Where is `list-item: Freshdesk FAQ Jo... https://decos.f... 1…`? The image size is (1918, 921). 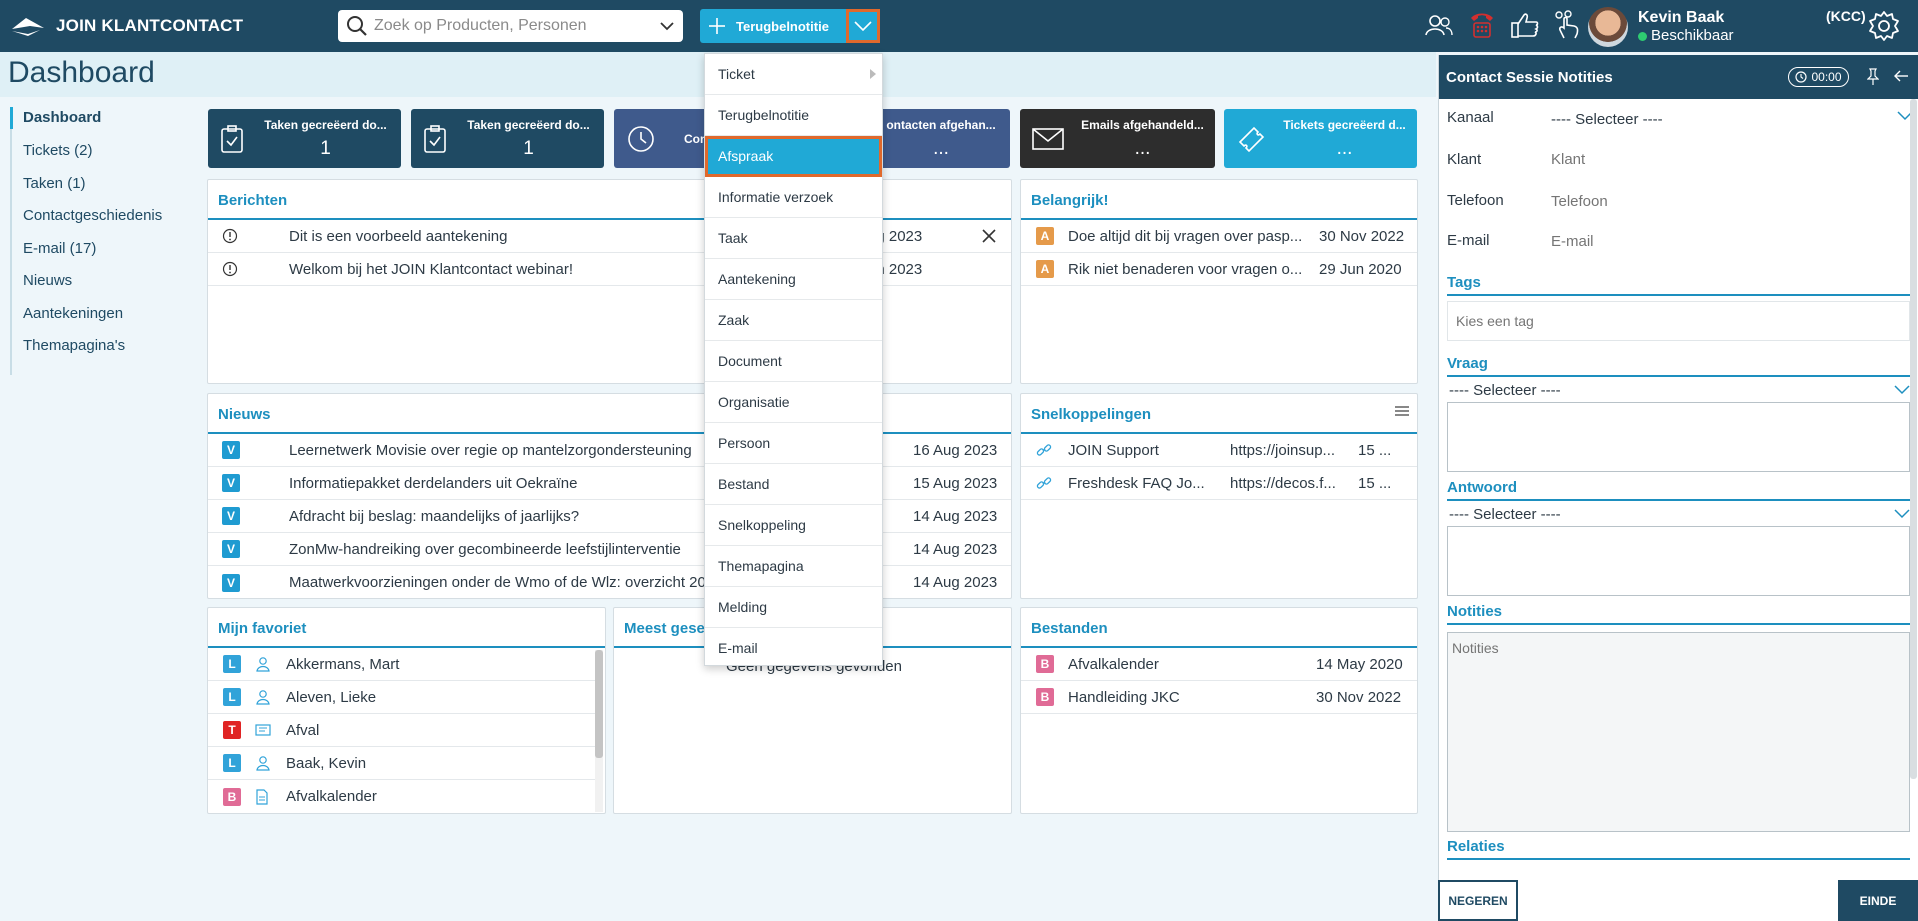 list-item: Freshdesk FAQ Jo... https://decos.f... 1… is located at coordinates (1219, 483).